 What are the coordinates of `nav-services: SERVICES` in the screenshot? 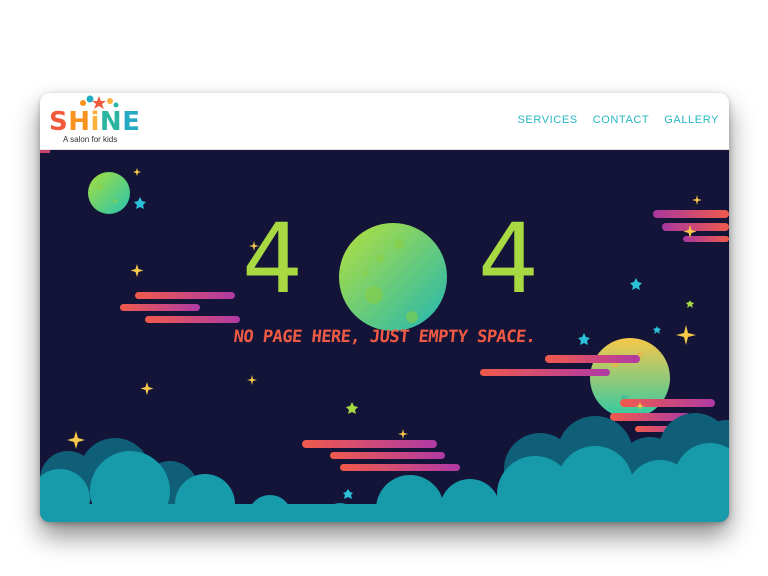 It's located at (547, 120).